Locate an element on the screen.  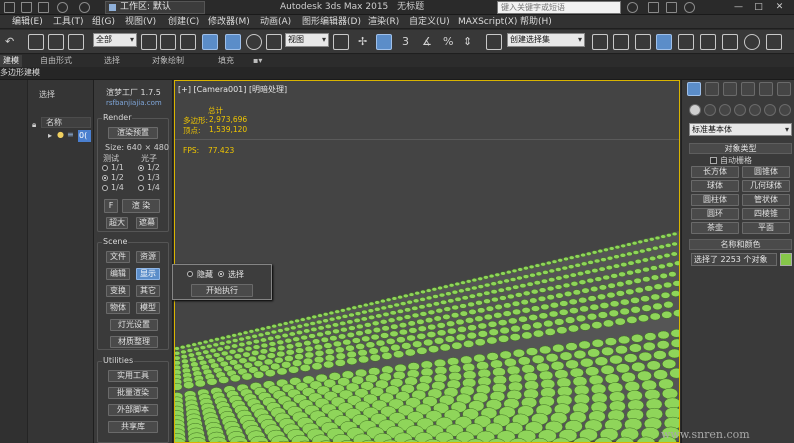
cameras-icon is located at coordinates (740, 110).